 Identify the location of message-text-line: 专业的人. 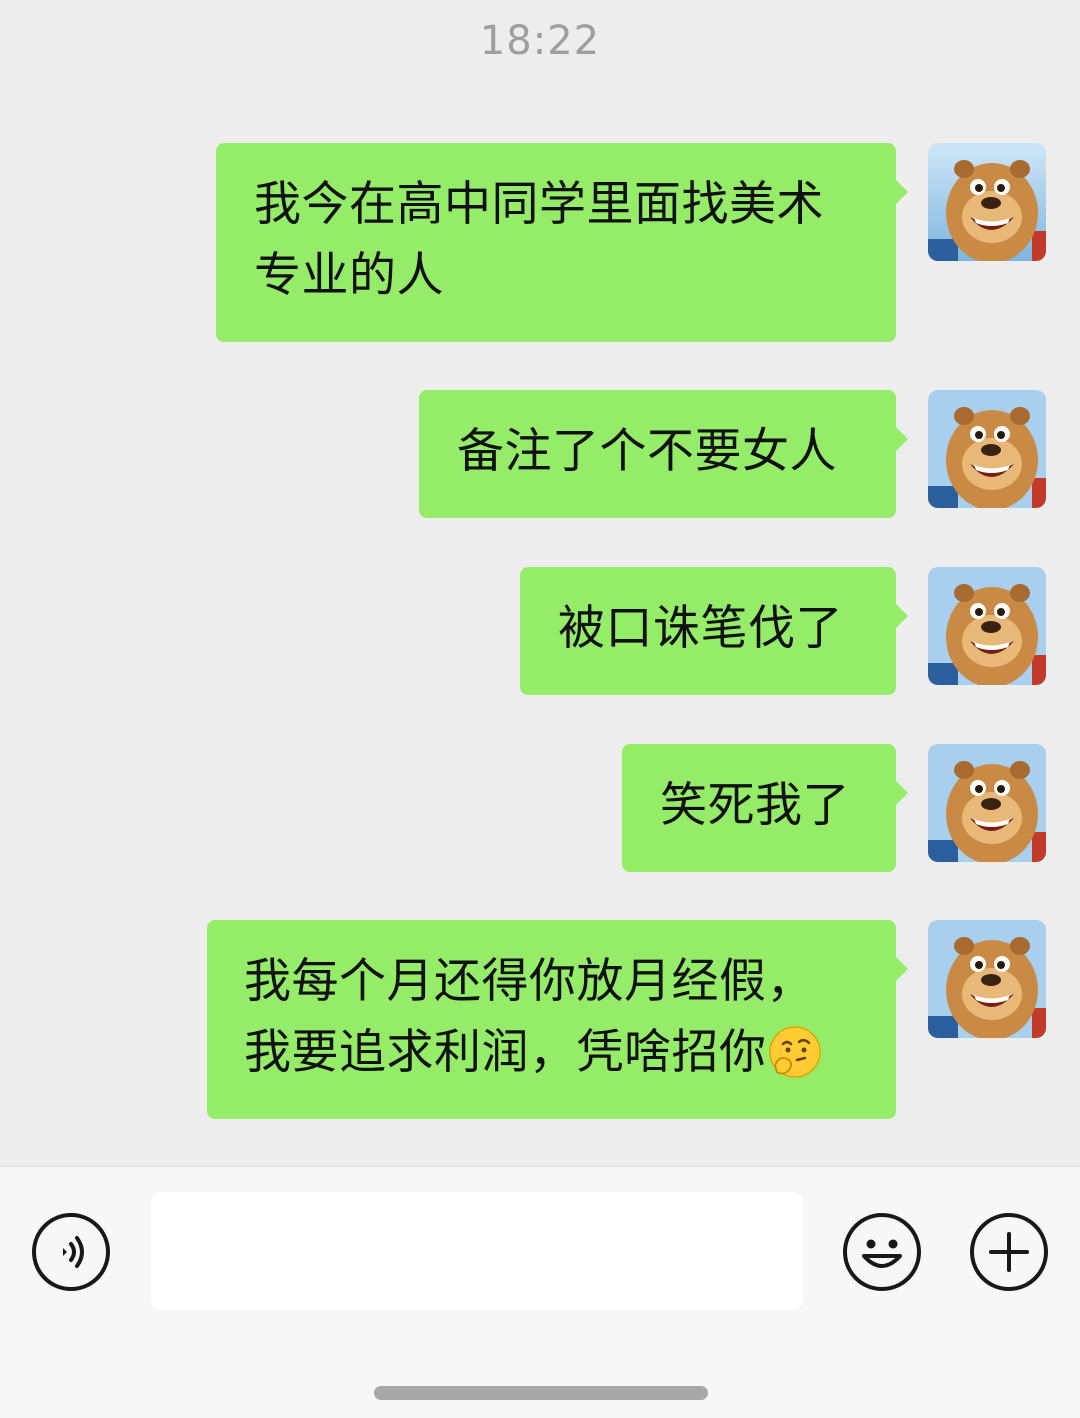
(349, 275).